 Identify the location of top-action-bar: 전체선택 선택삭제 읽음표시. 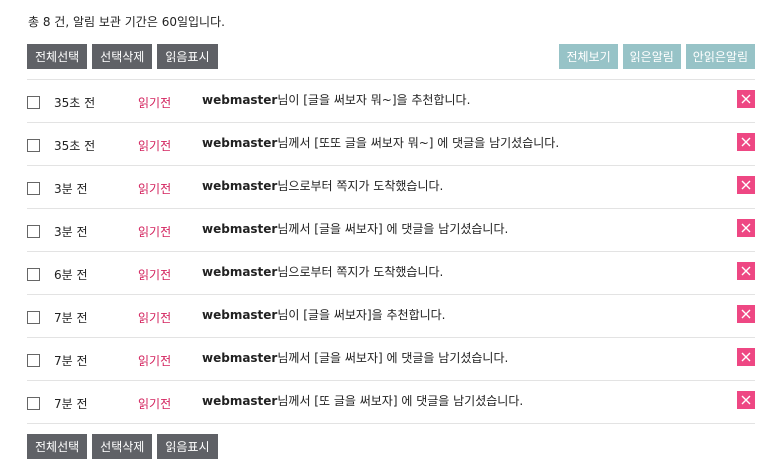
(122, 56).